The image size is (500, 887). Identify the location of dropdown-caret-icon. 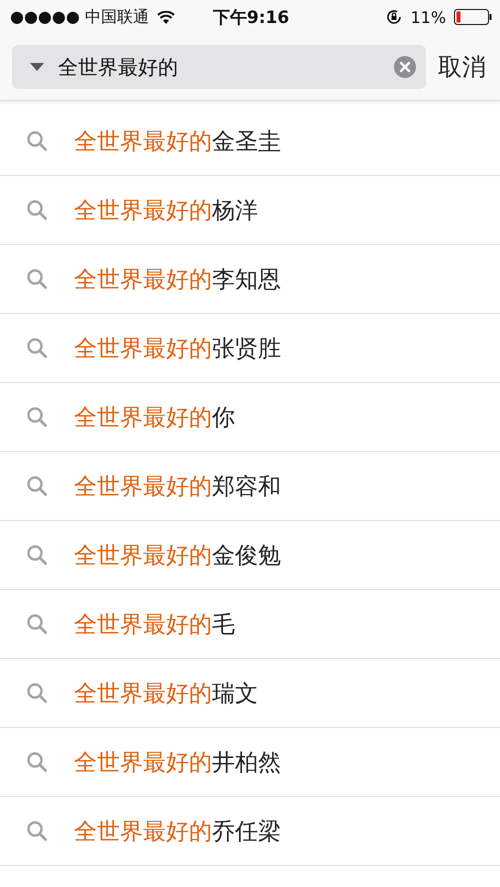
(37, 67).